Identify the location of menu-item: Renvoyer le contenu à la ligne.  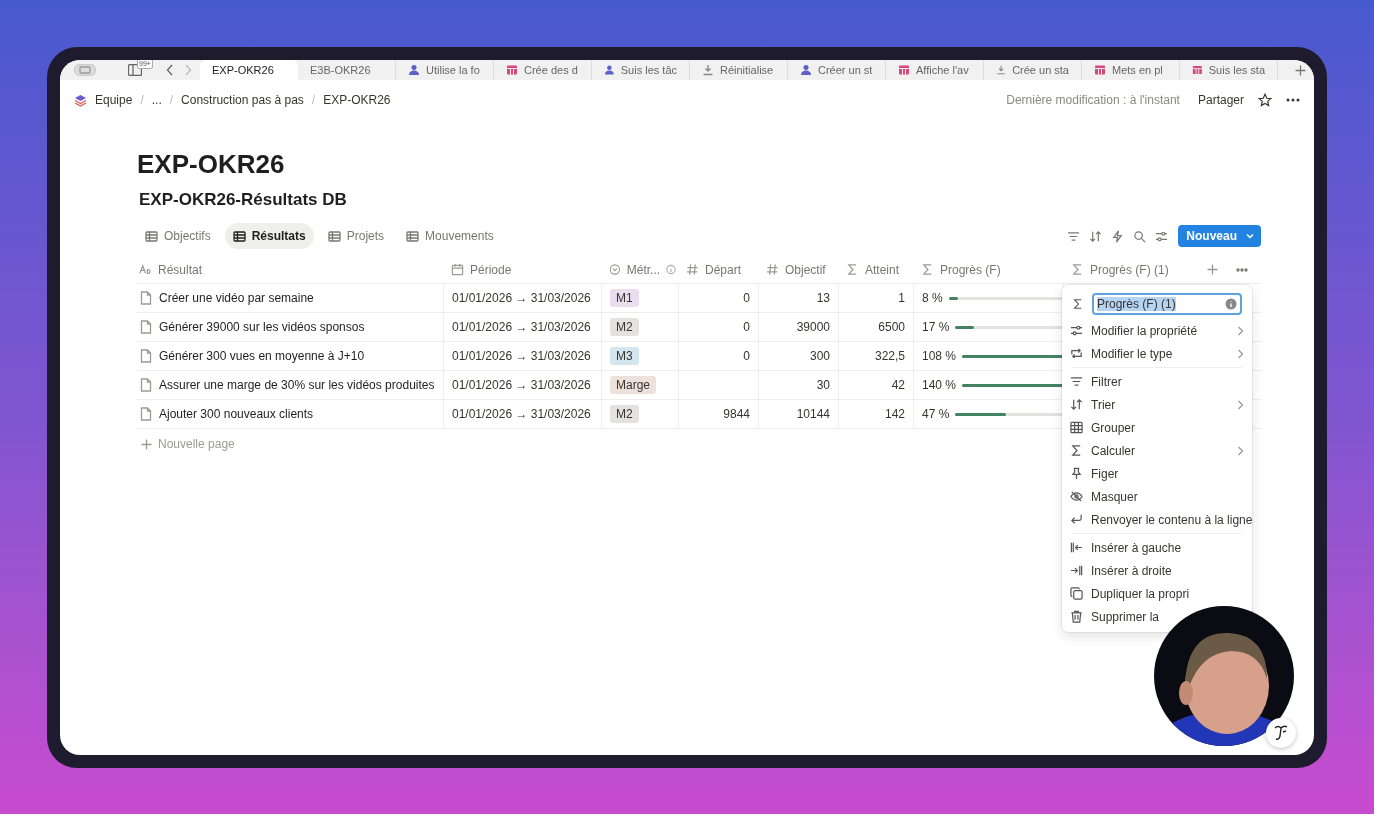
(1161, 519).